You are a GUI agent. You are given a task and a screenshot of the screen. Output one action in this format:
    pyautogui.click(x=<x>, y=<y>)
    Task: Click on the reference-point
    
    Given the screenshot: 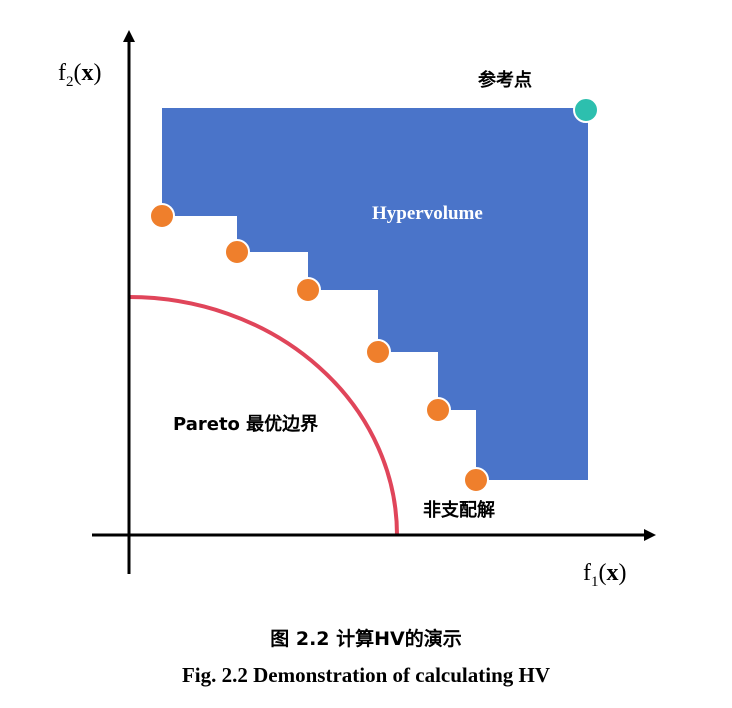 What is the action you would take?
    pyautogui.click(x=586, y=110)
    